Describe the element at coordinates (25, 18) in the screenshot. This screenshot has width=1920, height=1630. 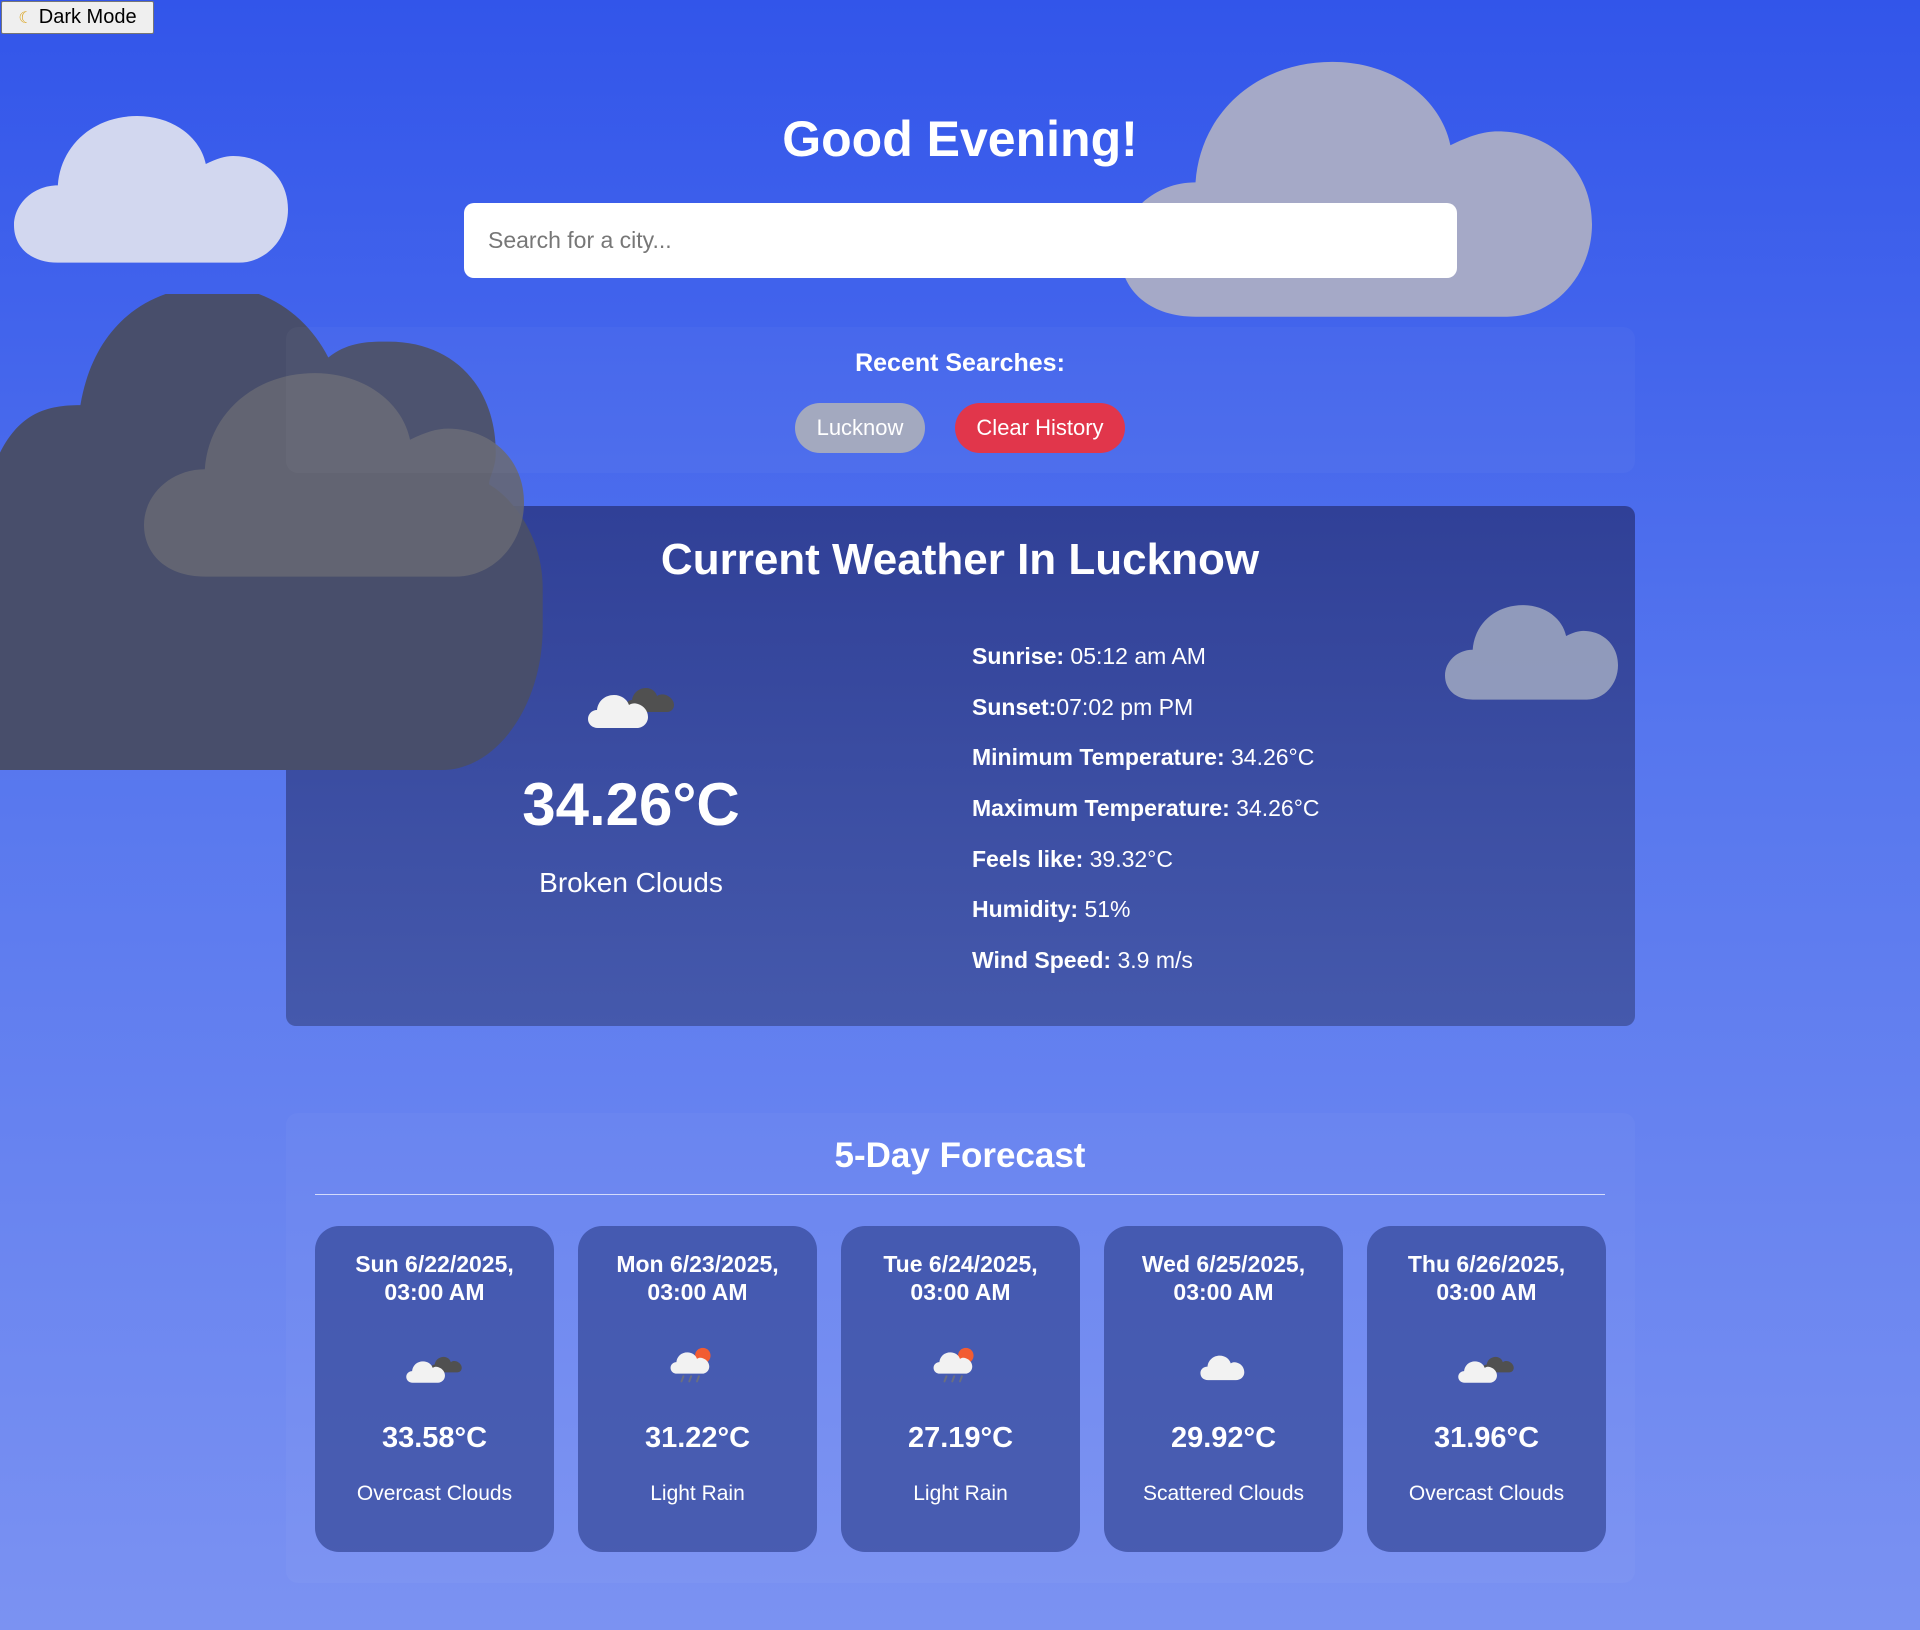
I see `moon-icon: ☾` at that location.